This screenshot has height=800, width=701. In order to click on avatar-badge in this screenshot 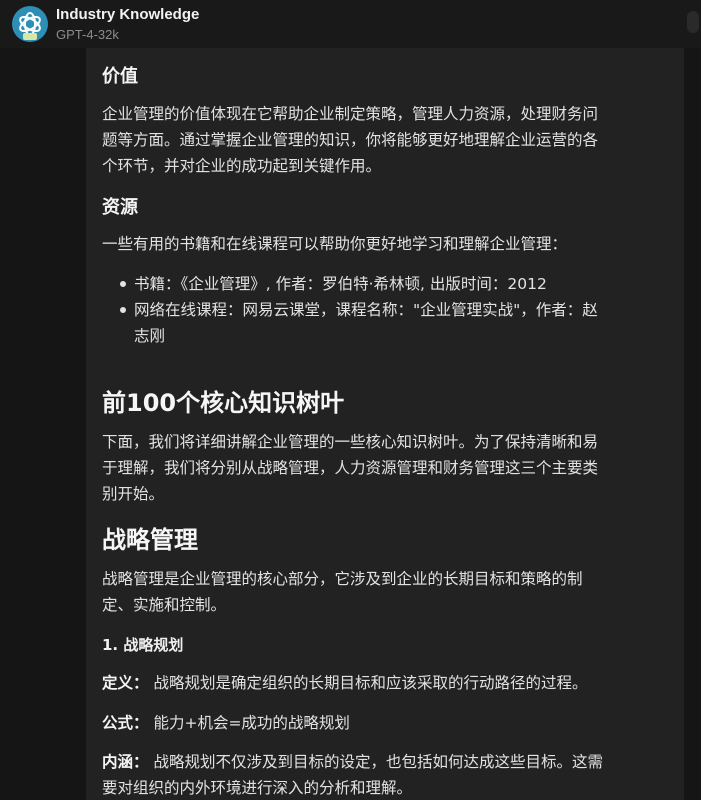, I will do `click(30, 36)`.